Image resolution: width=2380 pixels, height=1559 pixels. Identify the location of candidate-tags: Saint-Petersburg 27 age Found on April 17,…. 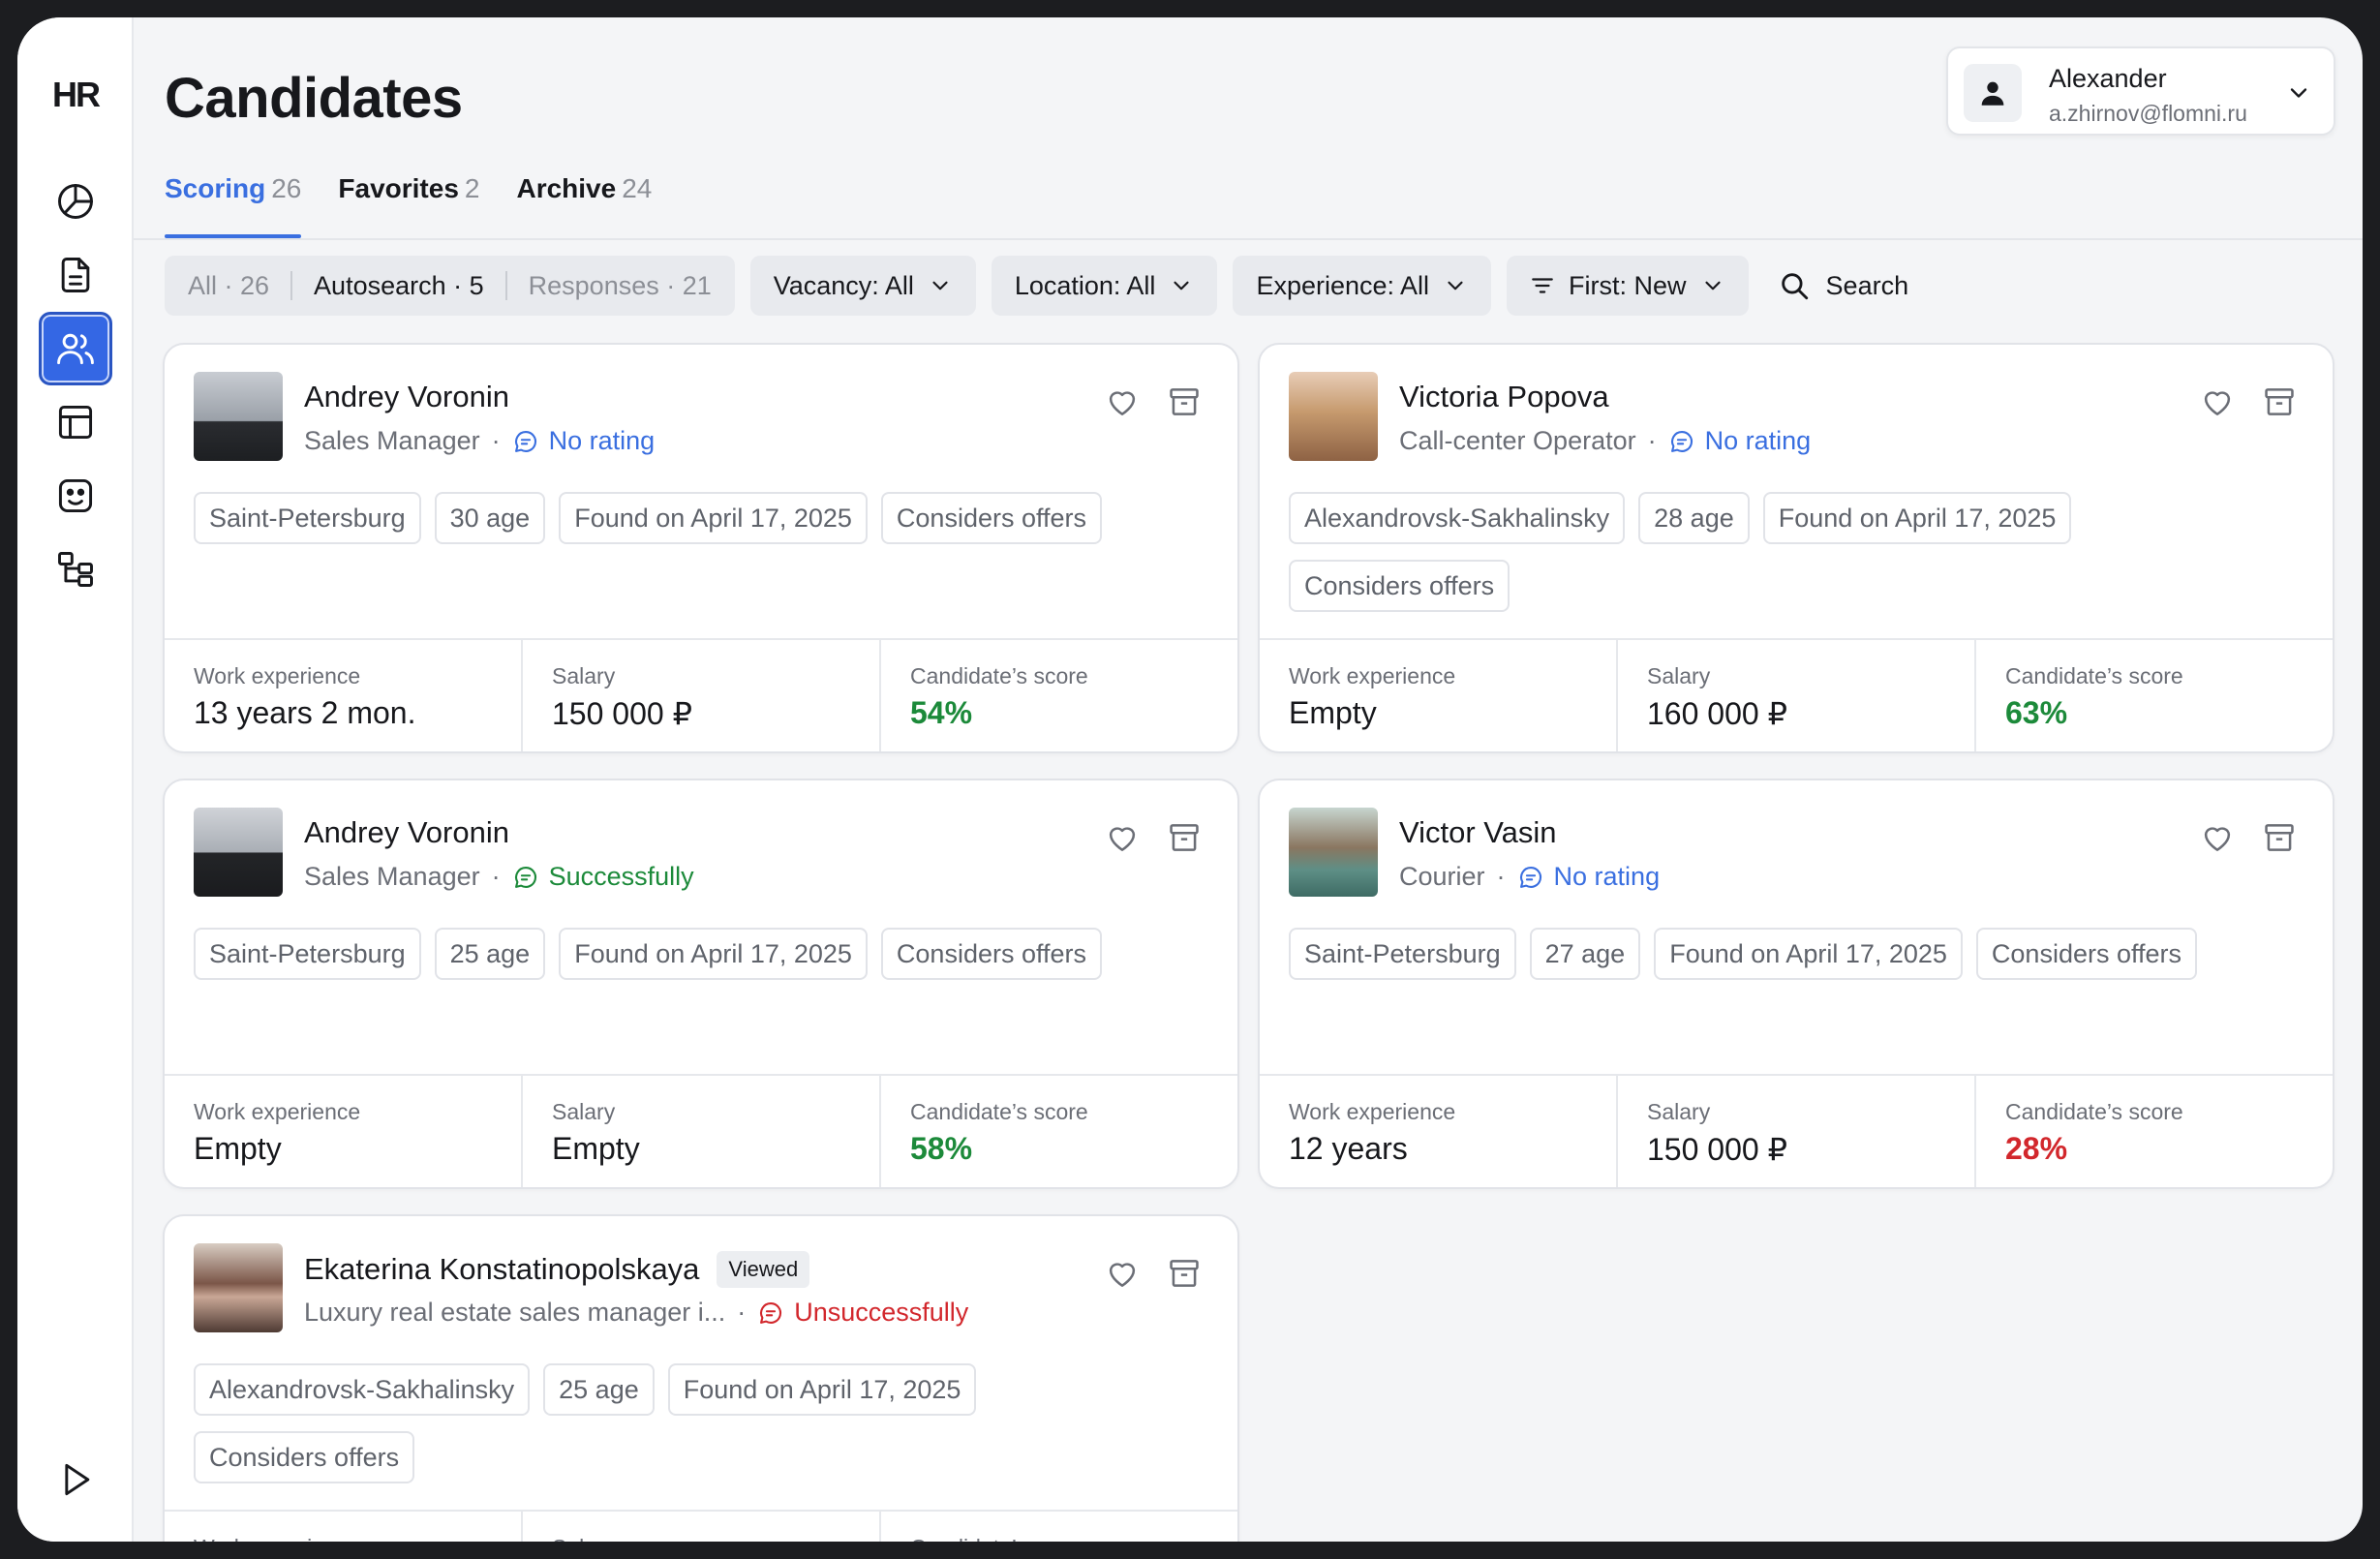
(1797, 954).